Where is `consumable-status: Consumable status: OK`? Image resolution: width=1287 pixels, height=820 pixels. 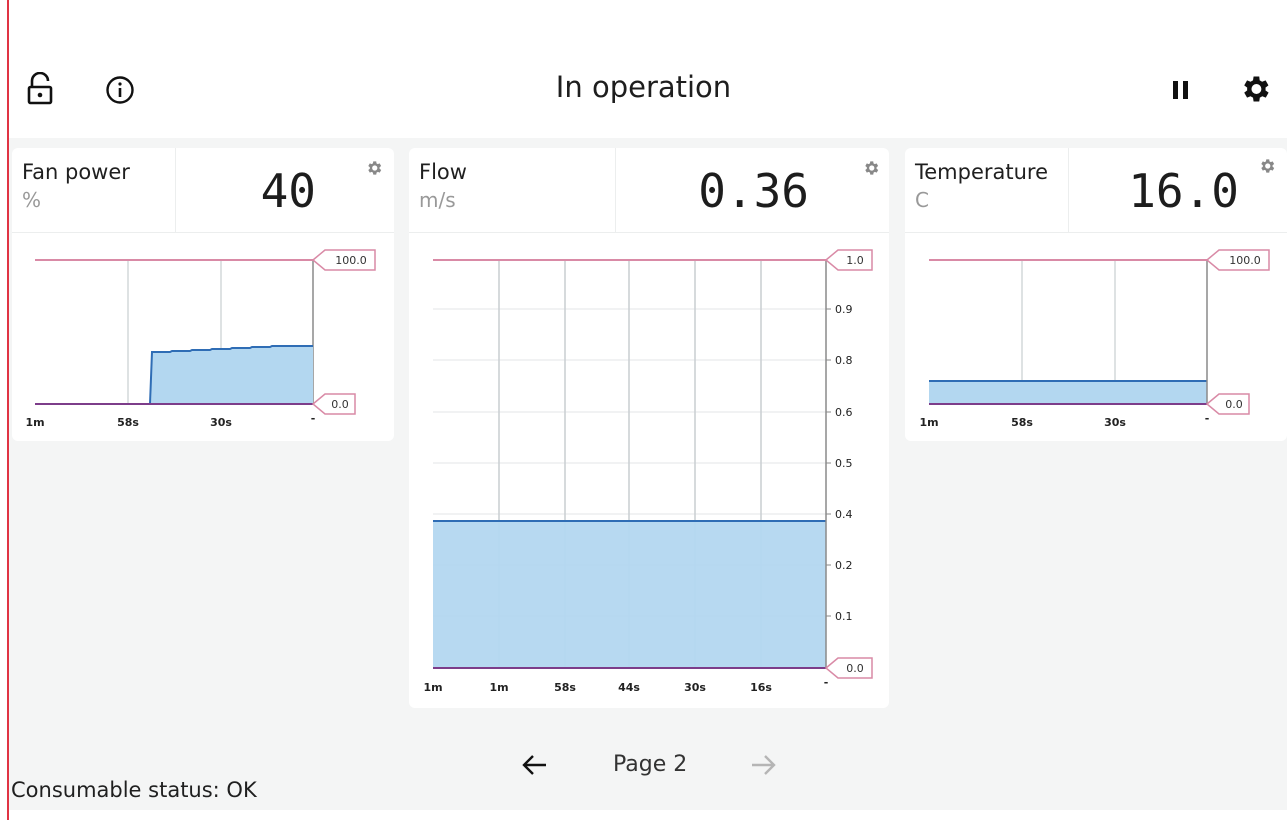
consumable-status: Consumable status: OK is located at coordinates (134, 790).